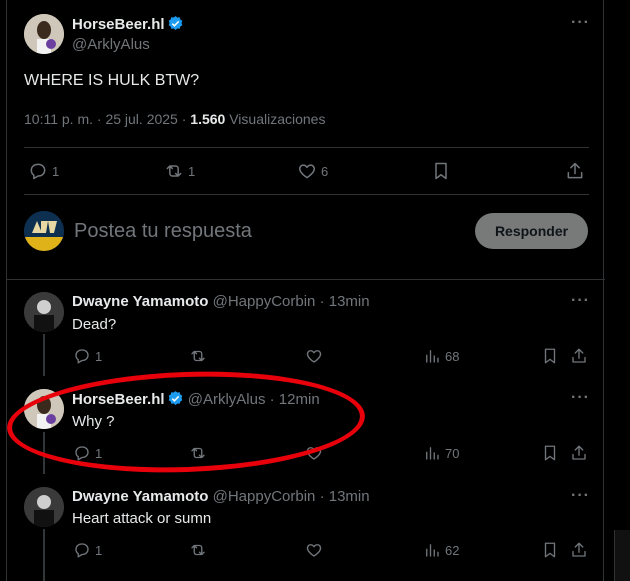  I want to click on horse-avatar-image, so click(44, 34).